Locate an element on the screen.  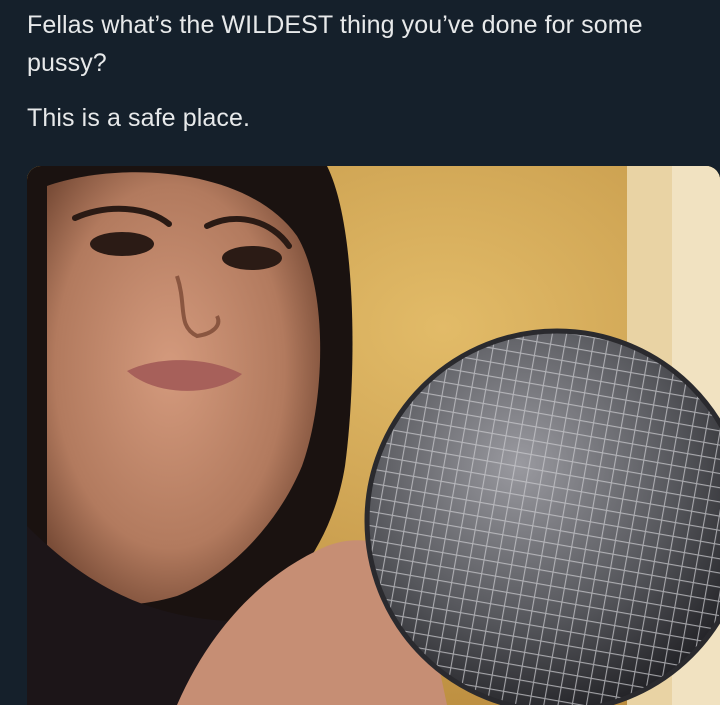
tweet-line-2: This is a safe place. is located at coordinates (139, 118).